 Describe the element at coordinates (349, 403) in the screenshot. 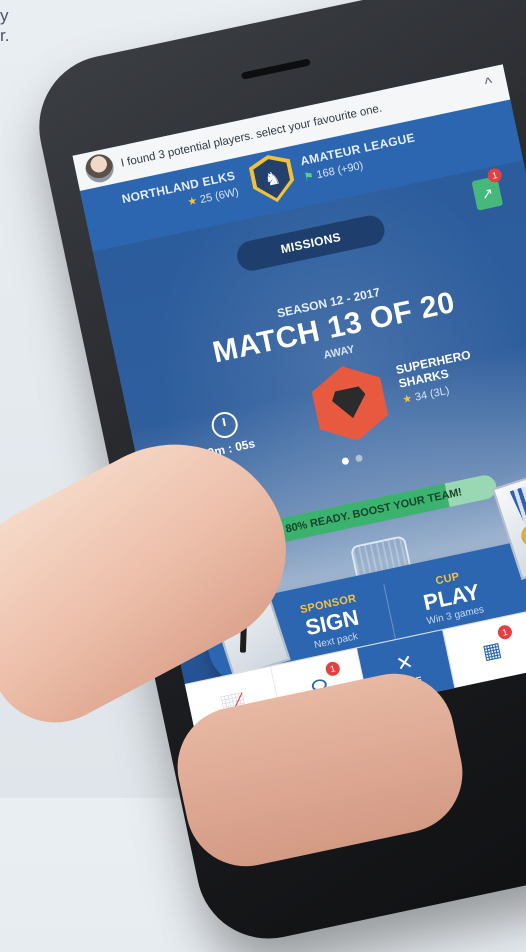

I see `diamond-icon` at that location.